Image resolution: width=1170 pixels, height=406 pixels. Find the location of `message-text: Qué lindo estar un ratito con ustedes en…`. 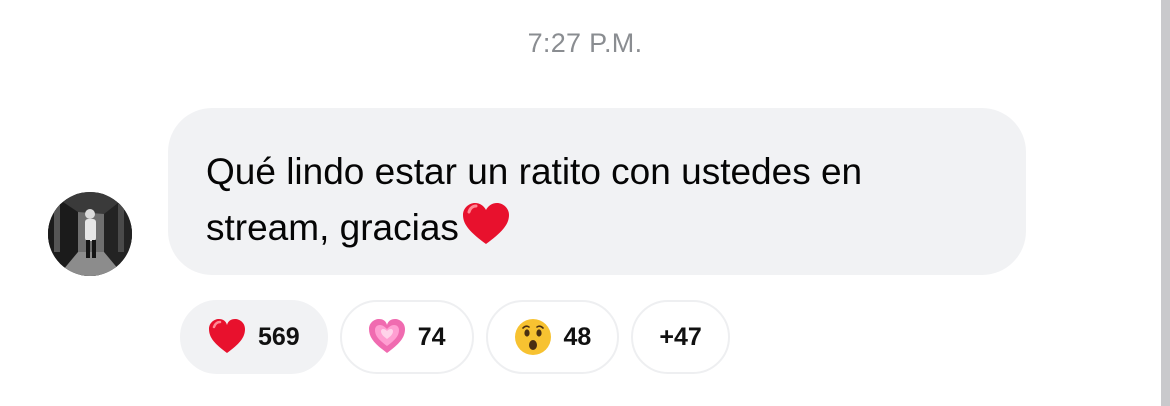

message-text: Qué lindo estar un ratito con ustedes en… is located at coordinates (534, 199).